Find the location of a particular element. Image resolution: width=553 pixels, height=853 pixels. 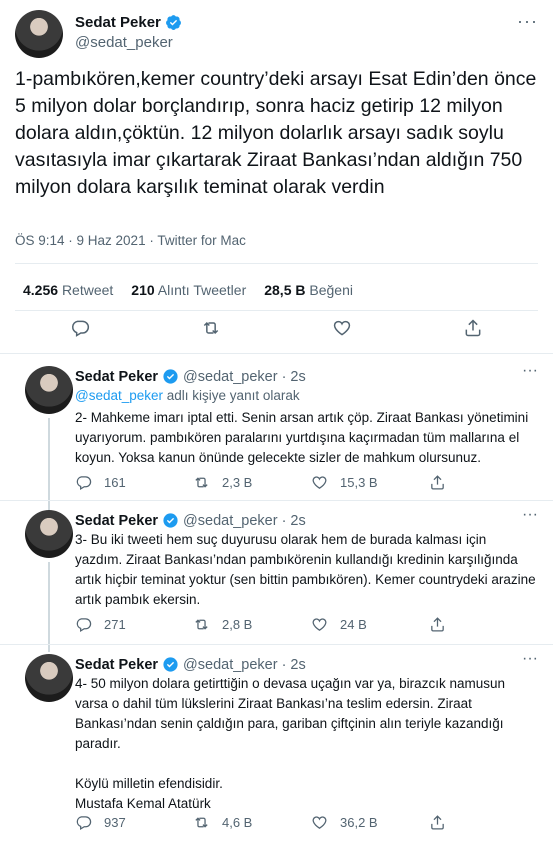

reply-button: 937 is located at coordinates (134, 822).